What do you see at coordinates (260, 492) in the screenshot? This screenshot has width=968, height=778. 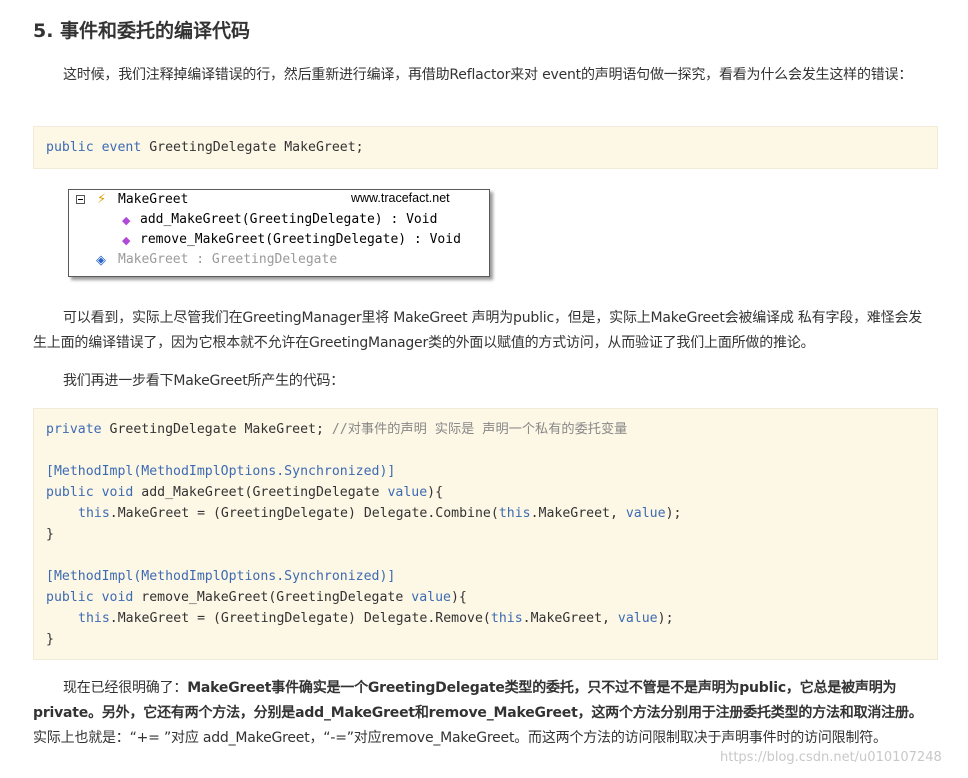 I see `code-text: add_MakeGreet(GreetingDelegate` at bounding box center [260, 492].